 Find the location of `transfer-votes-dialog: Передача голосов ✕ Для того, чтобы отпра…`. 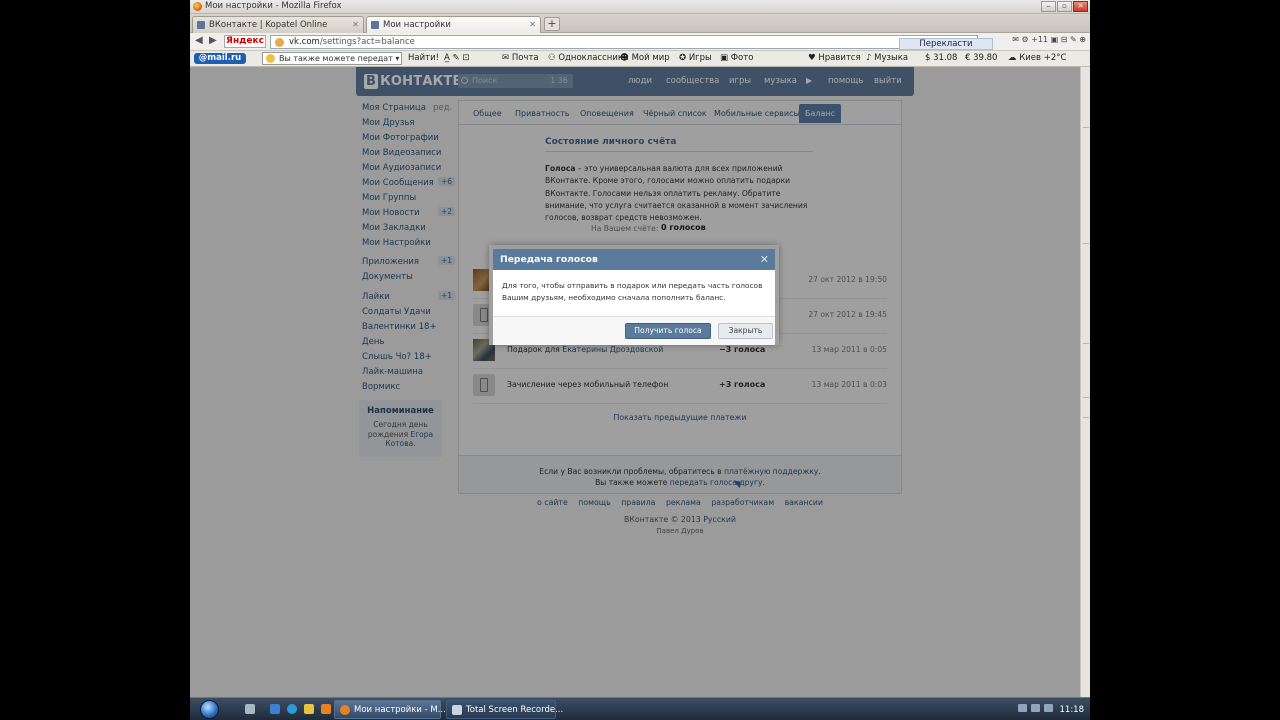

transfer-votes-dialog: Передача голосов ✕ Для того, чтобы отпра… is located at coordinates (634, 295).